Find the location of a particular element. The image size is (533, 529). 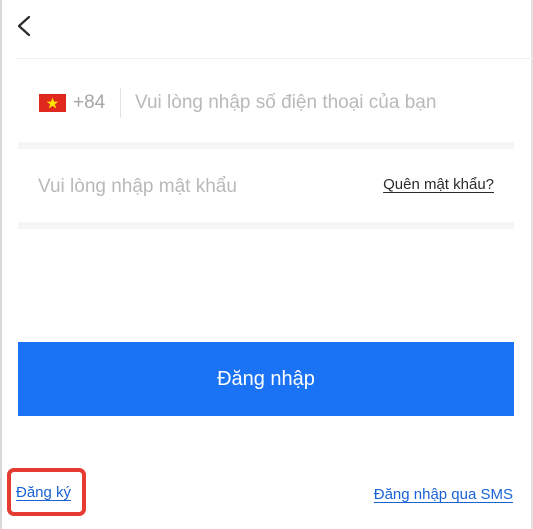

back-button is located at coordinates (25, 25).